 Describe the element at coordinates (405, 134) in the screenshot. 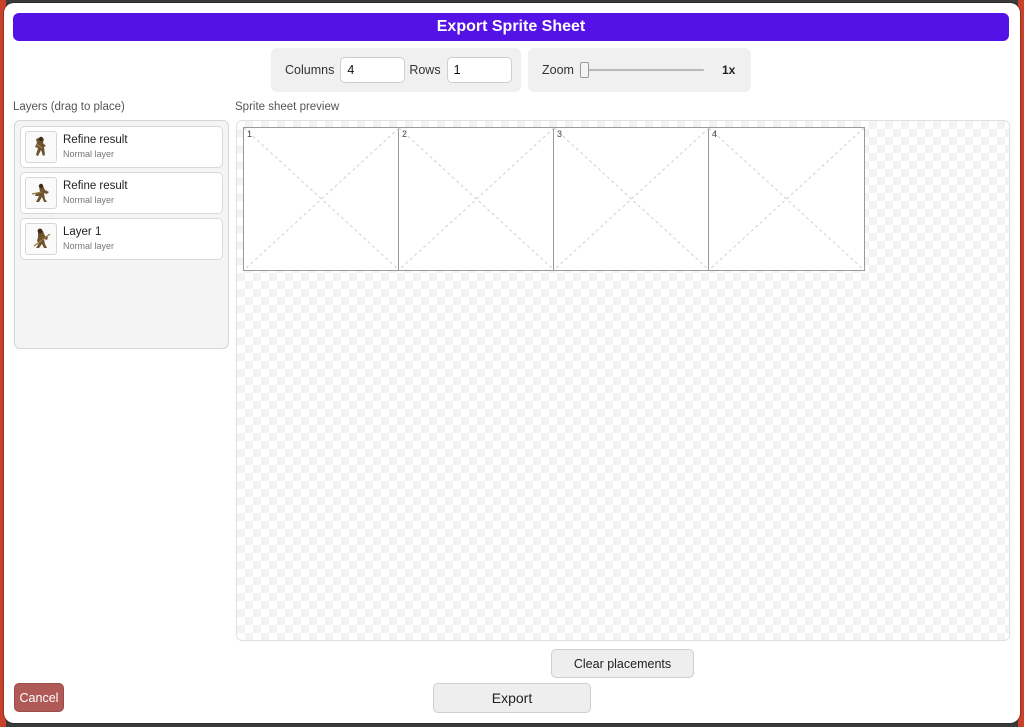

I see `cell-number: 2` at that location.